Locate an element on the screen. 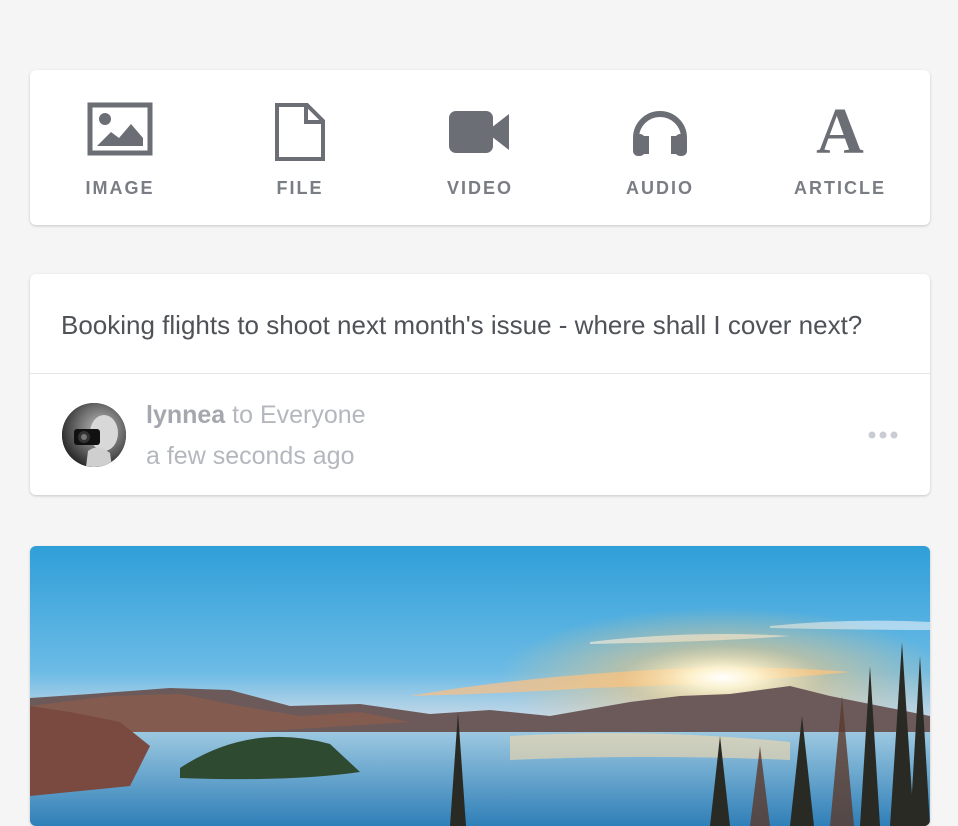 The width and height of the screenshot is (958, 826). post-type-file: FILE is located at coordinates (300, 147).